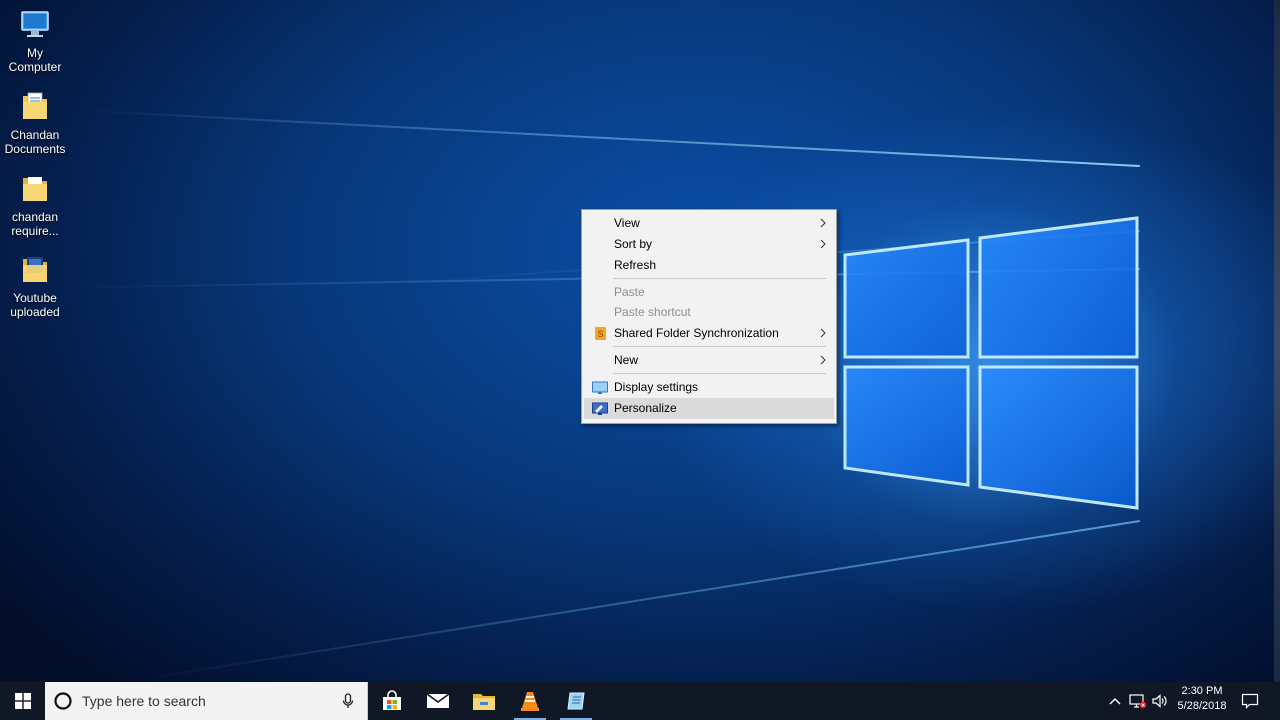 This screenshot has width=1280, height=720. What do you see at coordinates (709, 292) in the screenshot?
I see `menu-item-paste: Paste` at bounding box center [709, 292].